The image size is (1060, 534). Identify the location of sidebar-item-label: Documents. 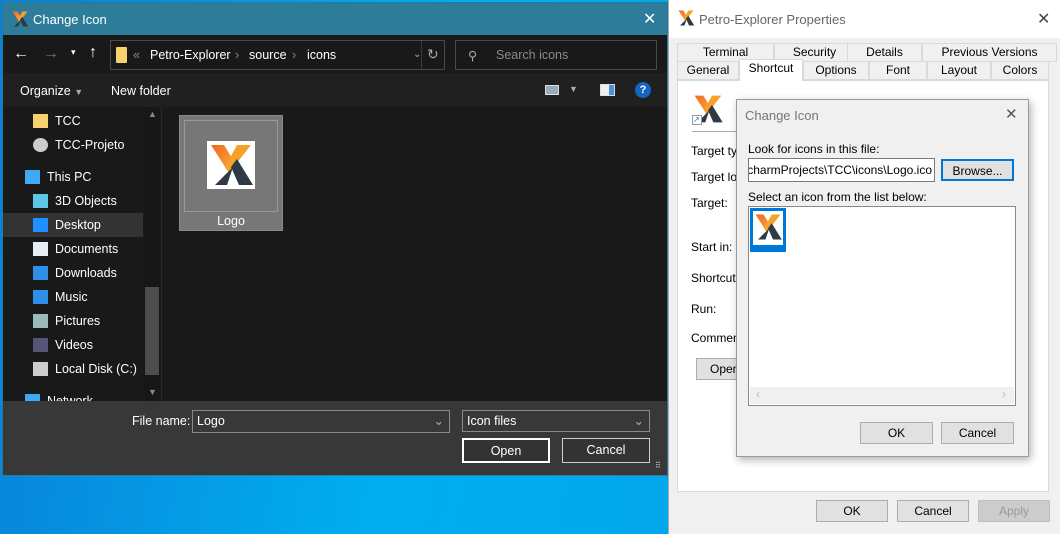
(87, 249).